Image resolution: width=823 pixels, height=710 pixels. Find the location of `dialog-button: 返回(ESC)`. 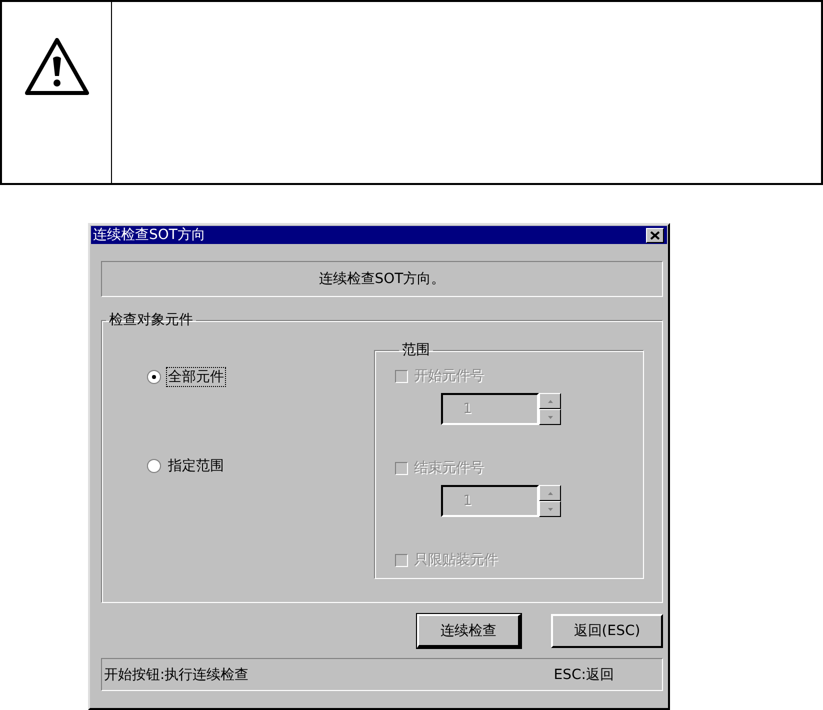

dialog-button: 返回(ESC) is located at coordinates (607, 631).